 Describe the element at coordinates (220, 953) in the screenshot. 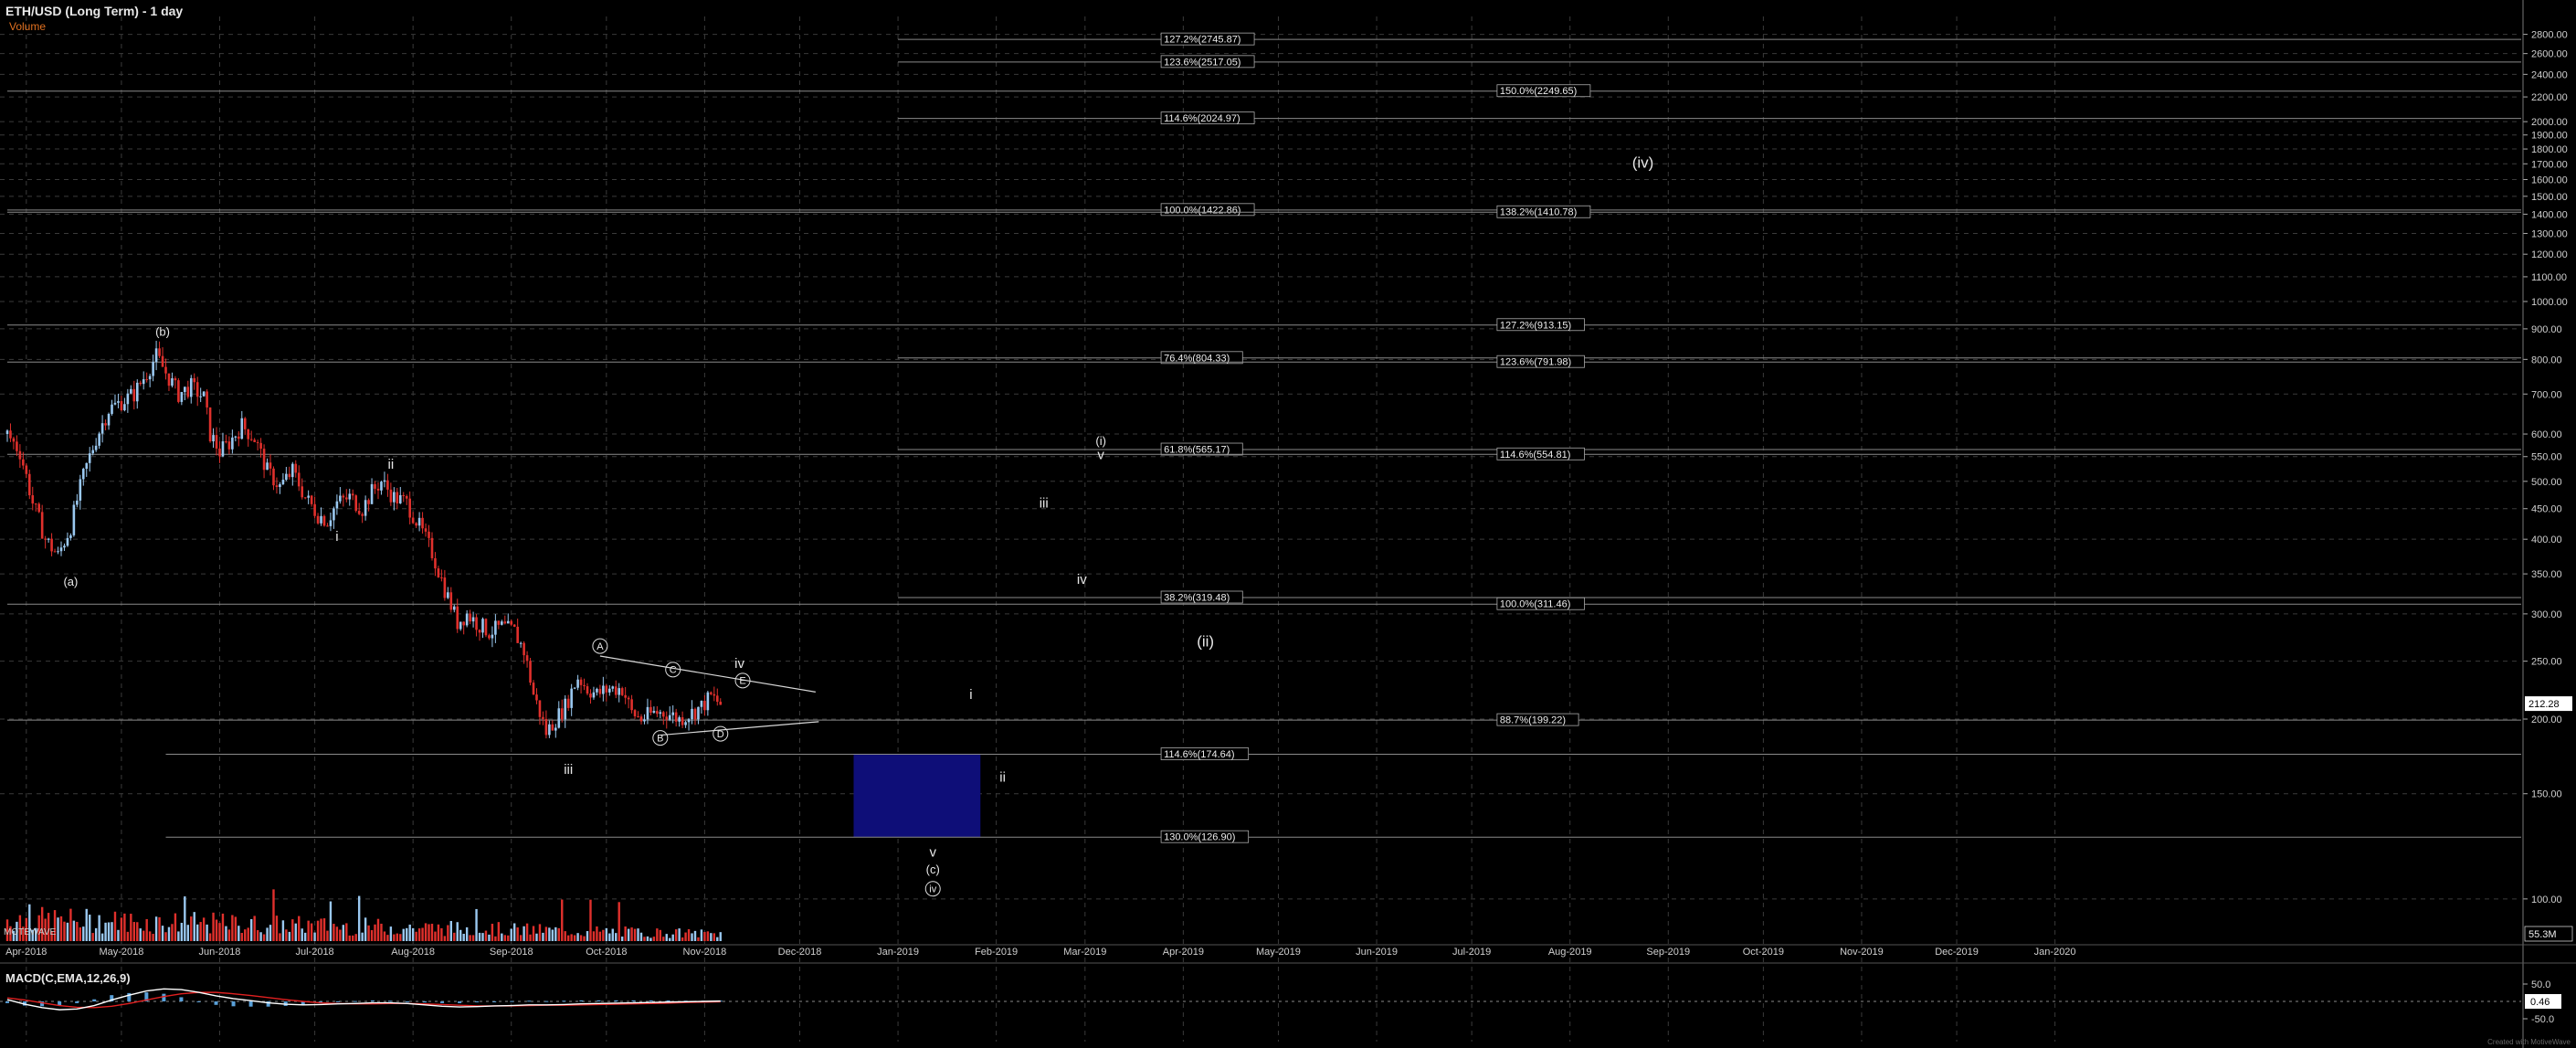

I see `x-tick-label: Jun-2018` at that location.